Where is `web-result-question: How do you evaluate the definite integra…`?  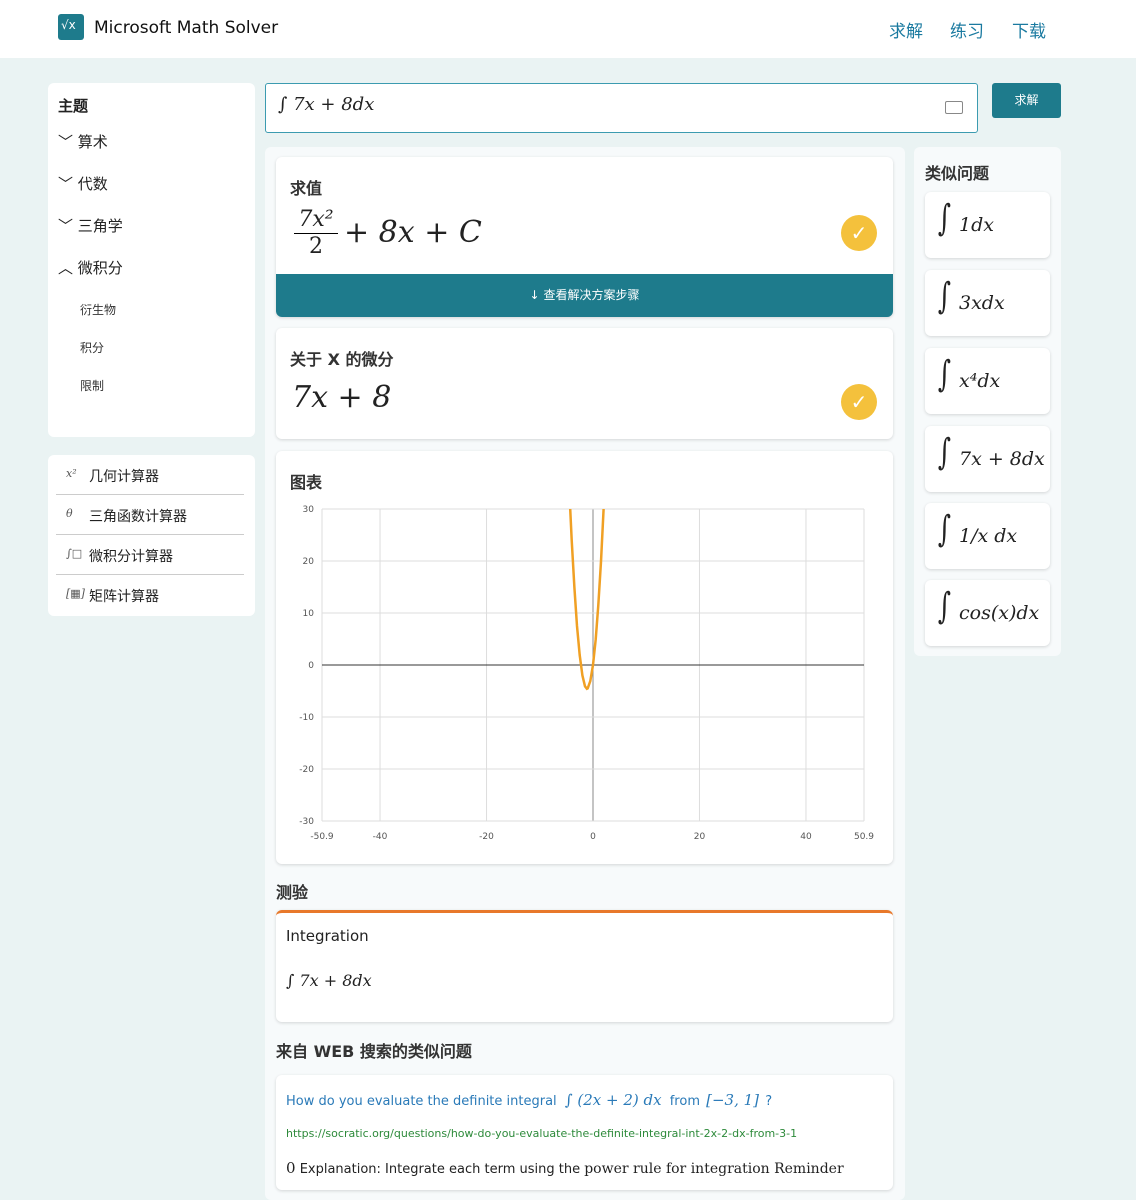 web-result-question: How do you evaluate the definite integra… is located at coordinates (529, 1100).